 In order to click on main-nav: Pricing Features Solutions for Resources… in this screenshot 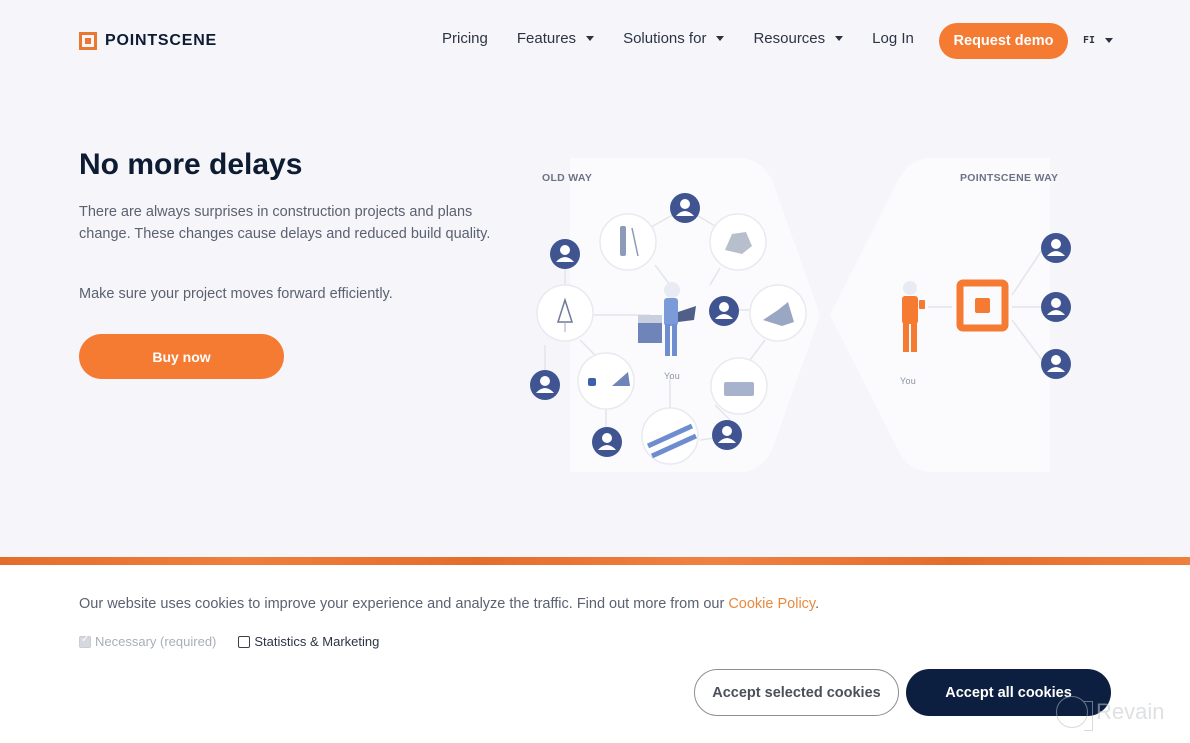, I will do `click(692, 38)`.